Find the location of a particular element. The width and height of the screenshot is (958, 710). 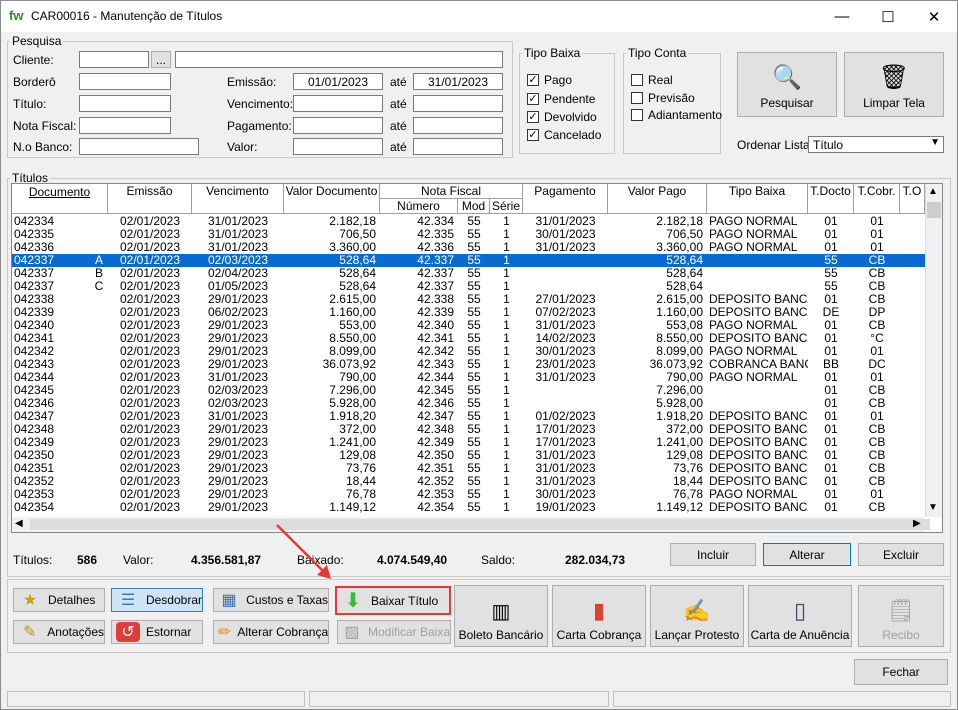

header-nota-fiscal: Nota Fiscal is located at coordinates (451, 191).